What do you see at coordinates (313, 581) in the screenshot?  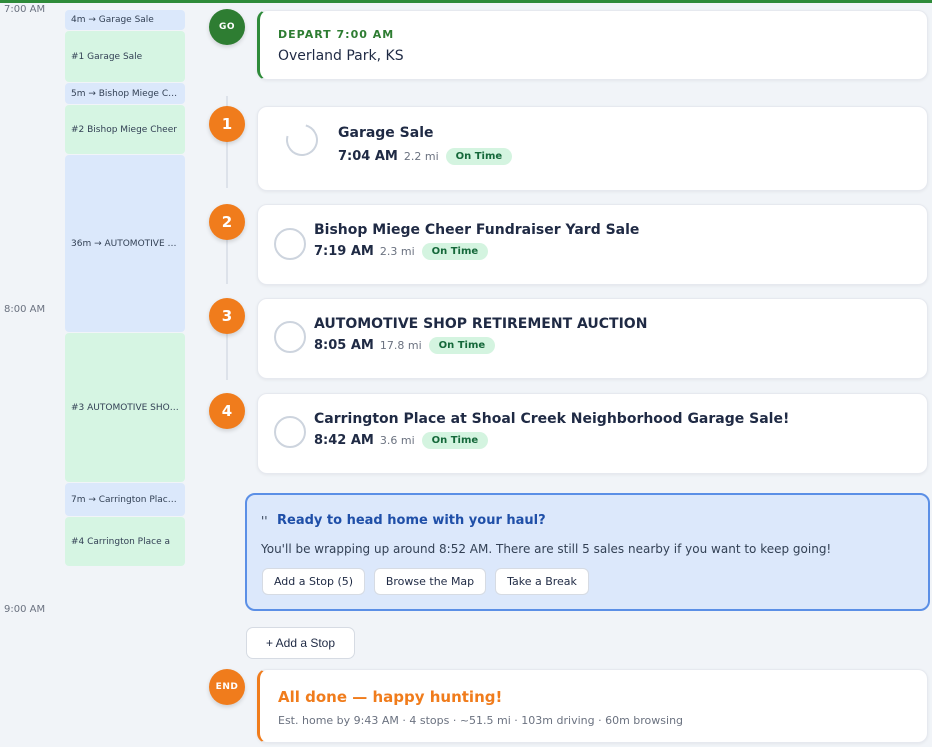 I see `add-stop-suggestion-button: Add a Stop (5)` at bounding box center [313, 581].